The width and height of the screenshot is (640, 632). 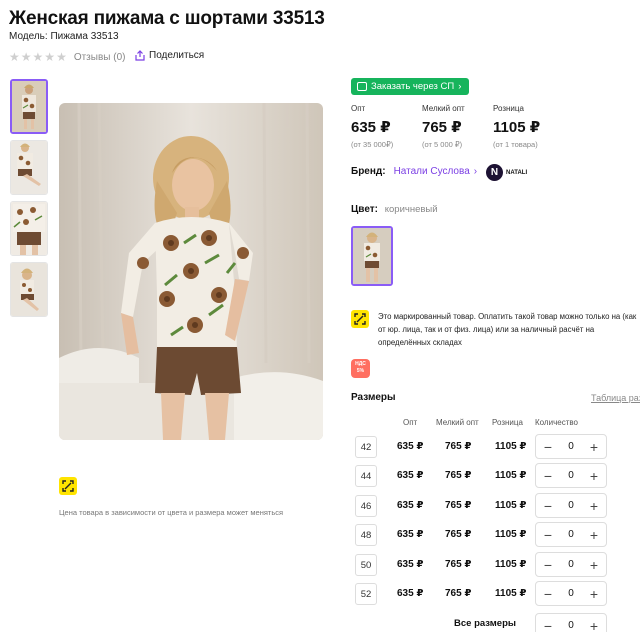 I want to click on brand-label: Бренд:, so click(x=368, y=171).